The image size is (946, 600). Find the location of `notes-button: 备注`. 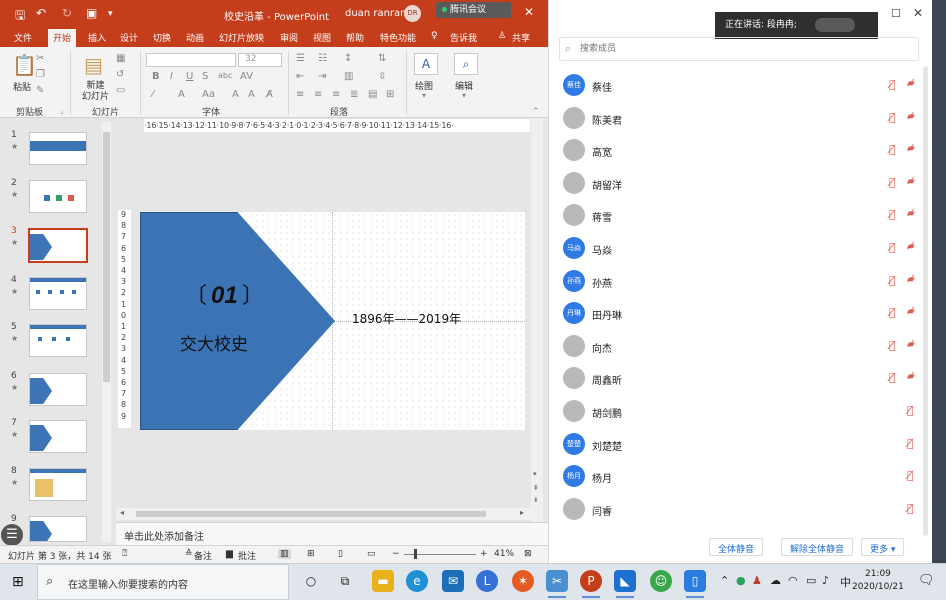

notes-button: 备注 is located at coordinates (203, 555).